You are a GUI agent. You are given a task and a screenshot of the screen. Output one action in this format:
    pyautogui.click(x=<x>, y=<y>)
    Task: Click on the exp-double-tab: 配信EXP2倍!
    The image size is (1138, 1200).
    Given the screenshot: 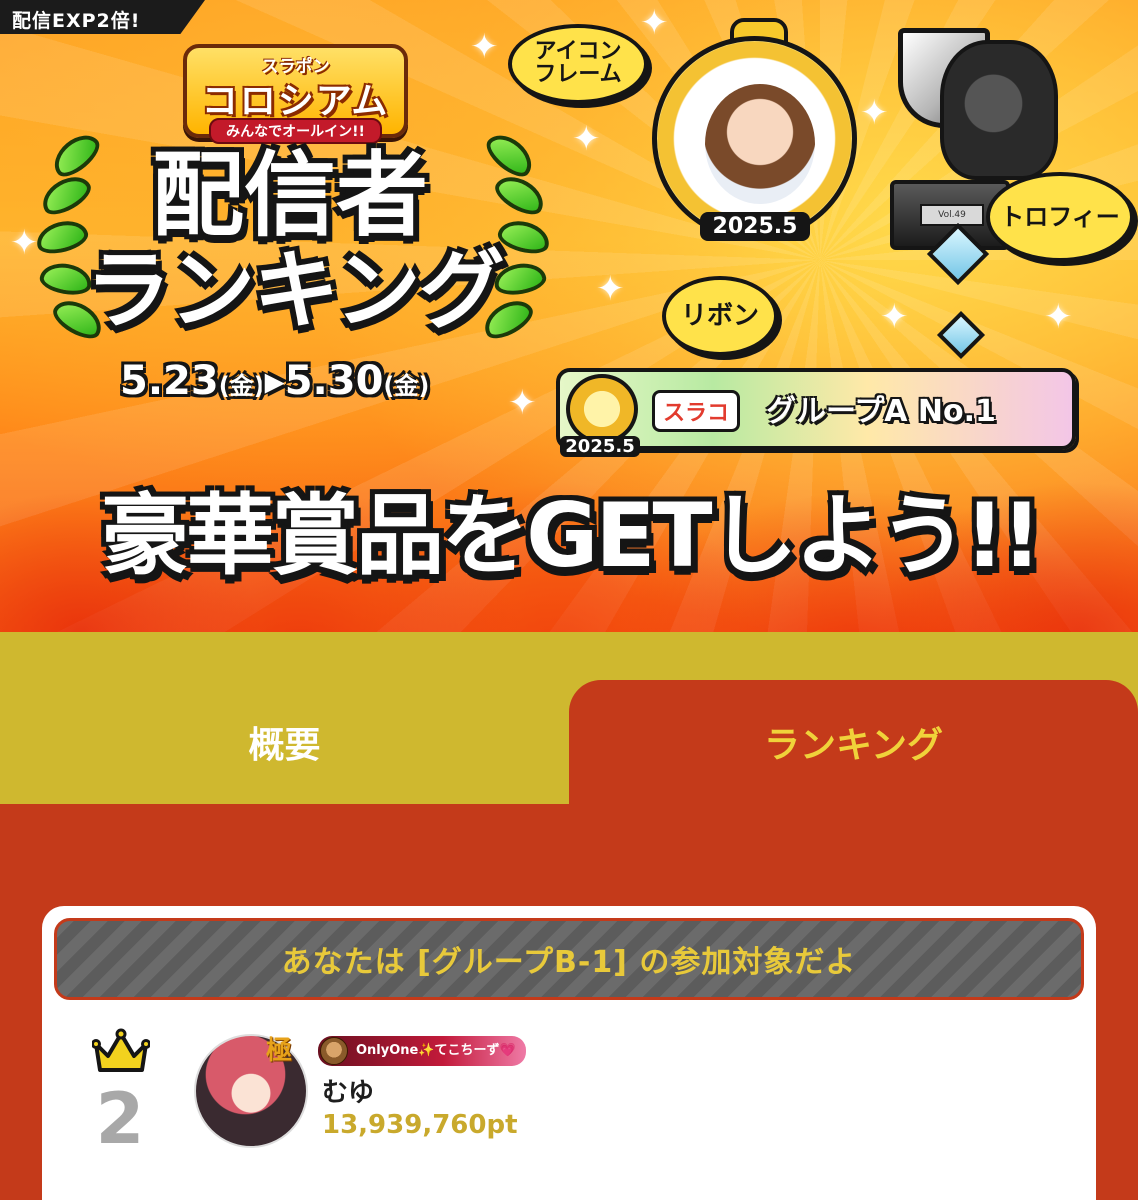 What is the action you would take?
    pyautogui.click(x=102, y=17)
    